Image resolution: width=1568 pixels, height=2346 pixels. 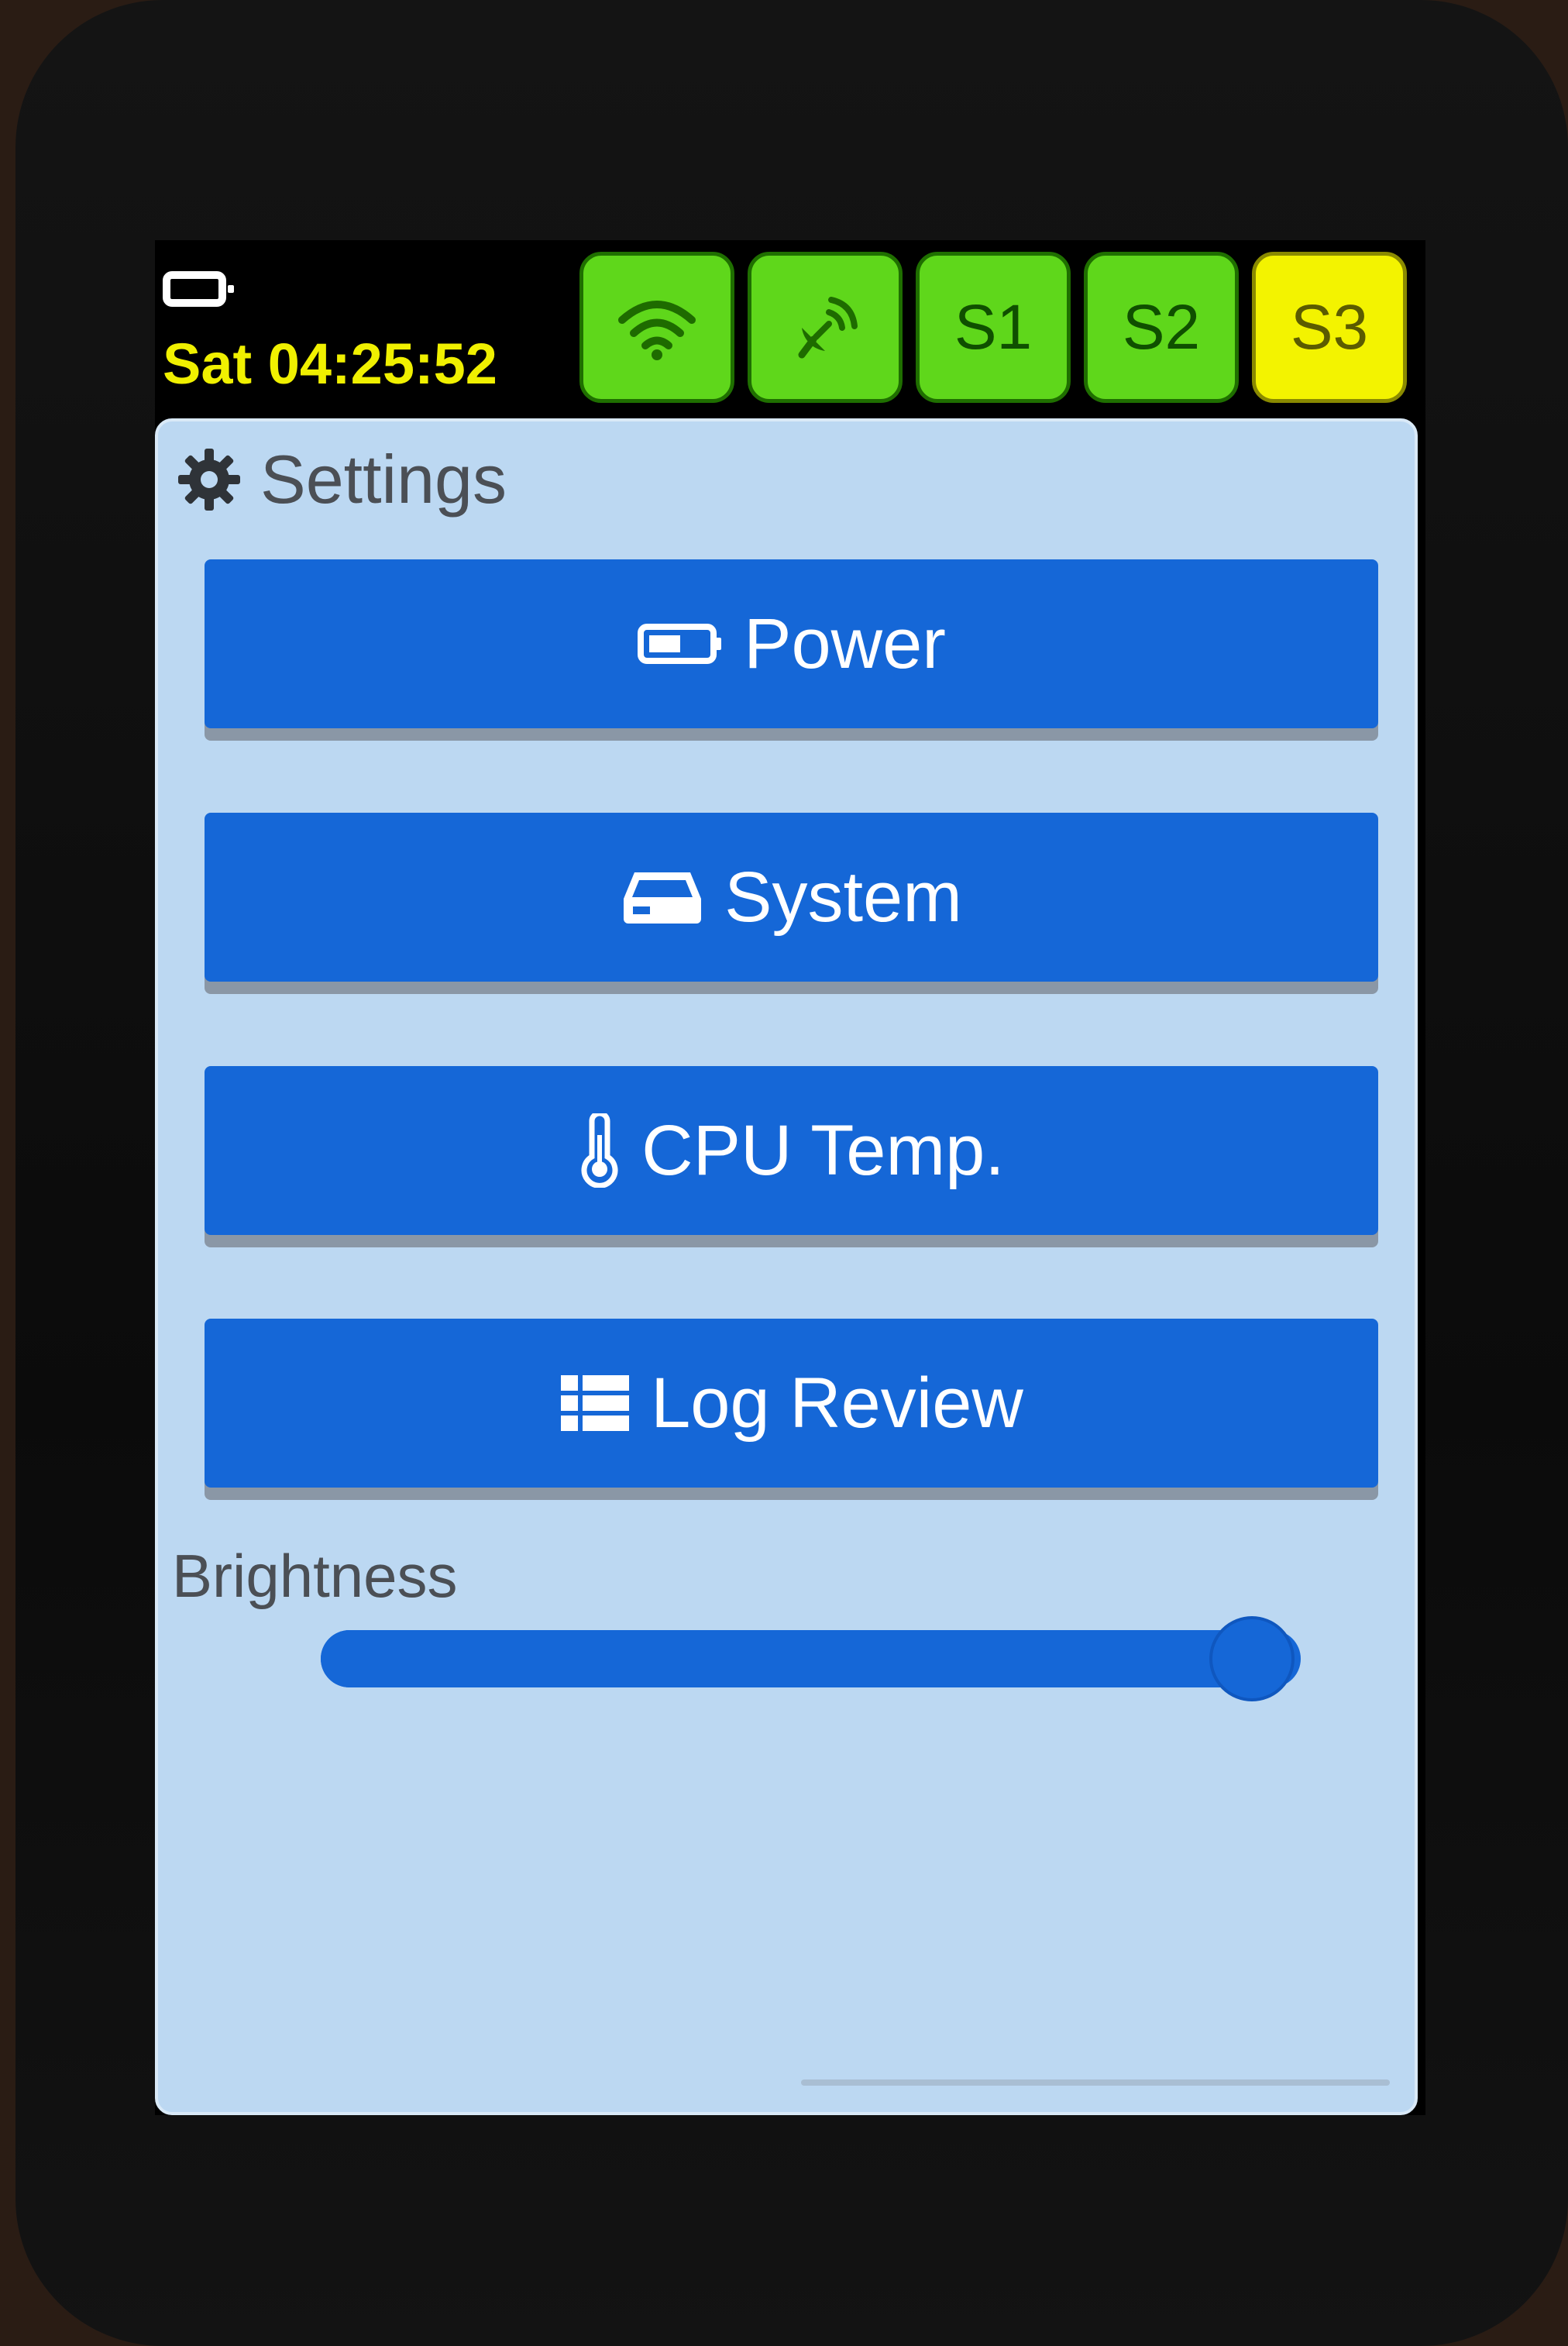 What do you see at coordinates (209, 479) in the screenshot?
I see `gear-icon` at bounding box center [209, 479].